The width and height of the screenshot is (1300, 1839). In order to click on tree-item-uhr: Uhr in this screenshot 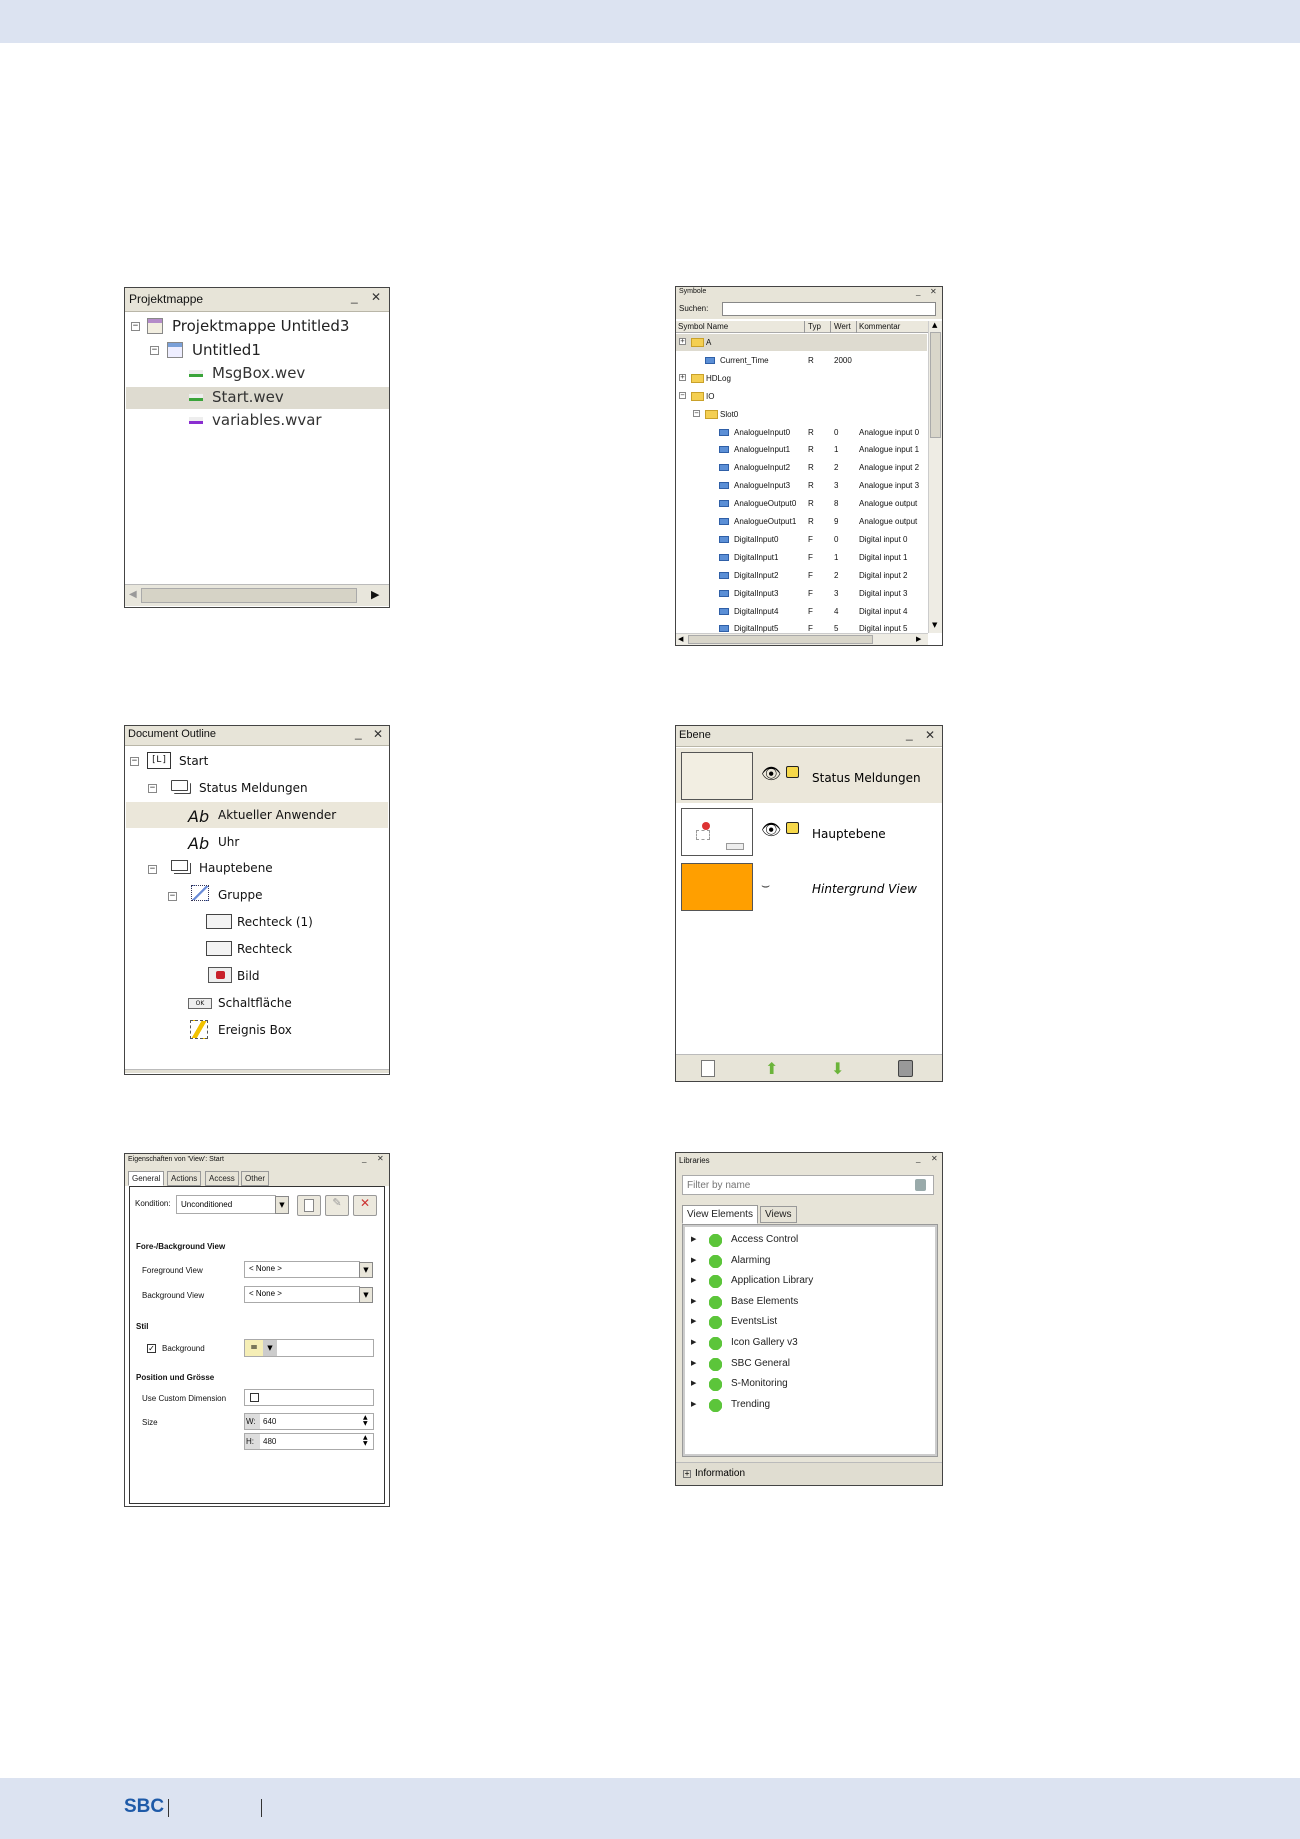, I will do `click(228, 842)`.